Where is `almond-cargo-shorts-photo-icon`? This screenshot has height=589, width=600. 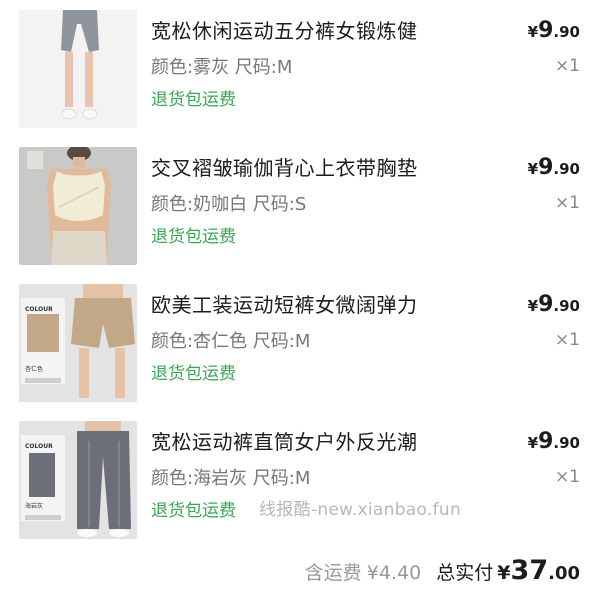
almond-cargo-shorts-photo-icon is located at coordinates (78, 343).